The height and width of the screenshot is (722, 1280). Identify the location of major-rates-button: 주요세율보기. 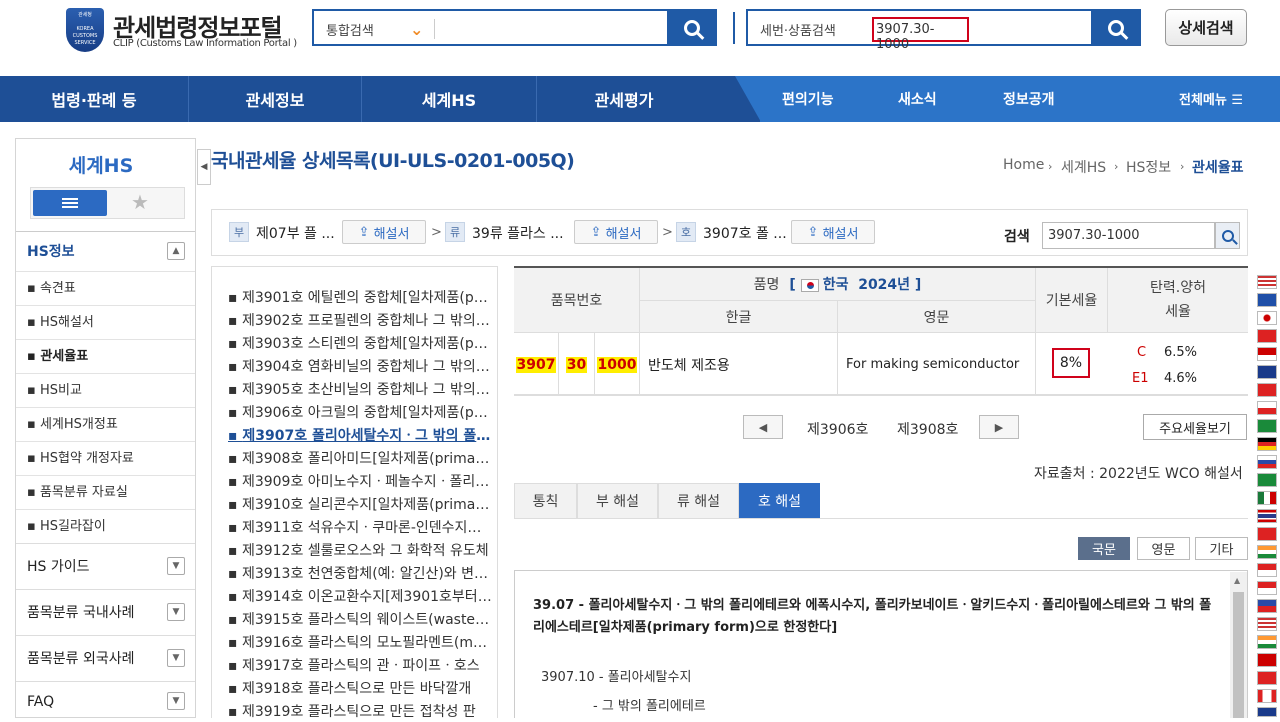
(1195, 427).